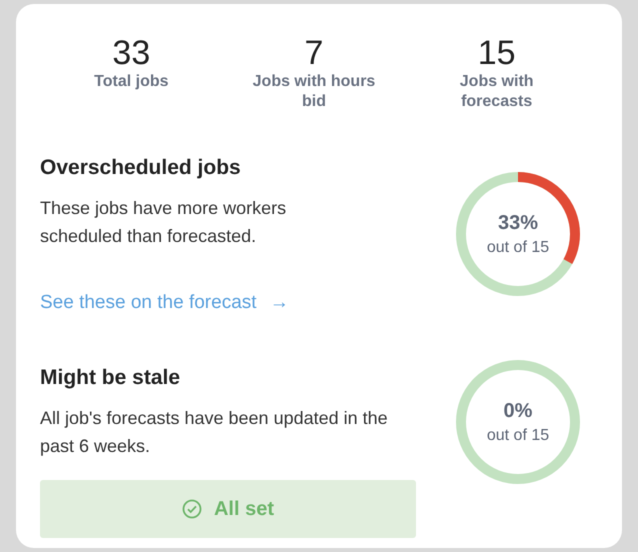 This screenshot has height=552, width=638. What do you see at coordinates (164, 303) in the screenshot?
I see `forecast-link: See these on the forecast →` at bounding box center [164, 303].